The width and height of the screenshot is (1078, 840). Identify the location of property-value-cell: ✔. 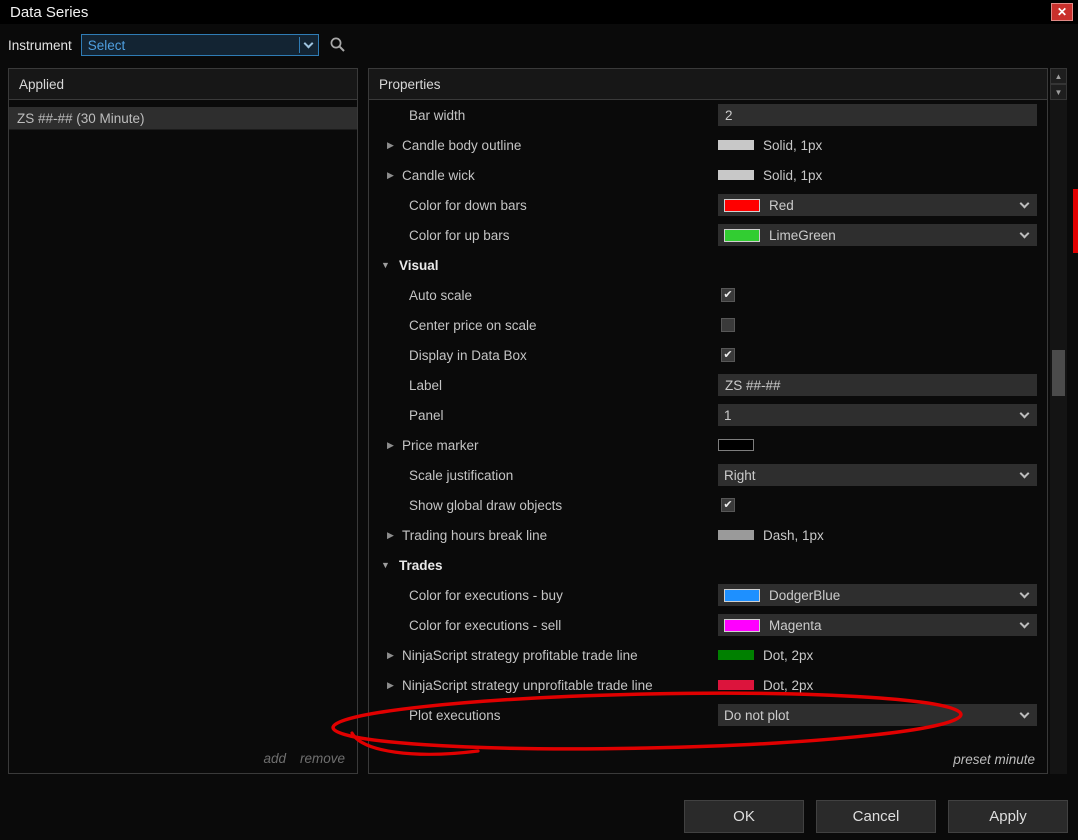
(880, 505).